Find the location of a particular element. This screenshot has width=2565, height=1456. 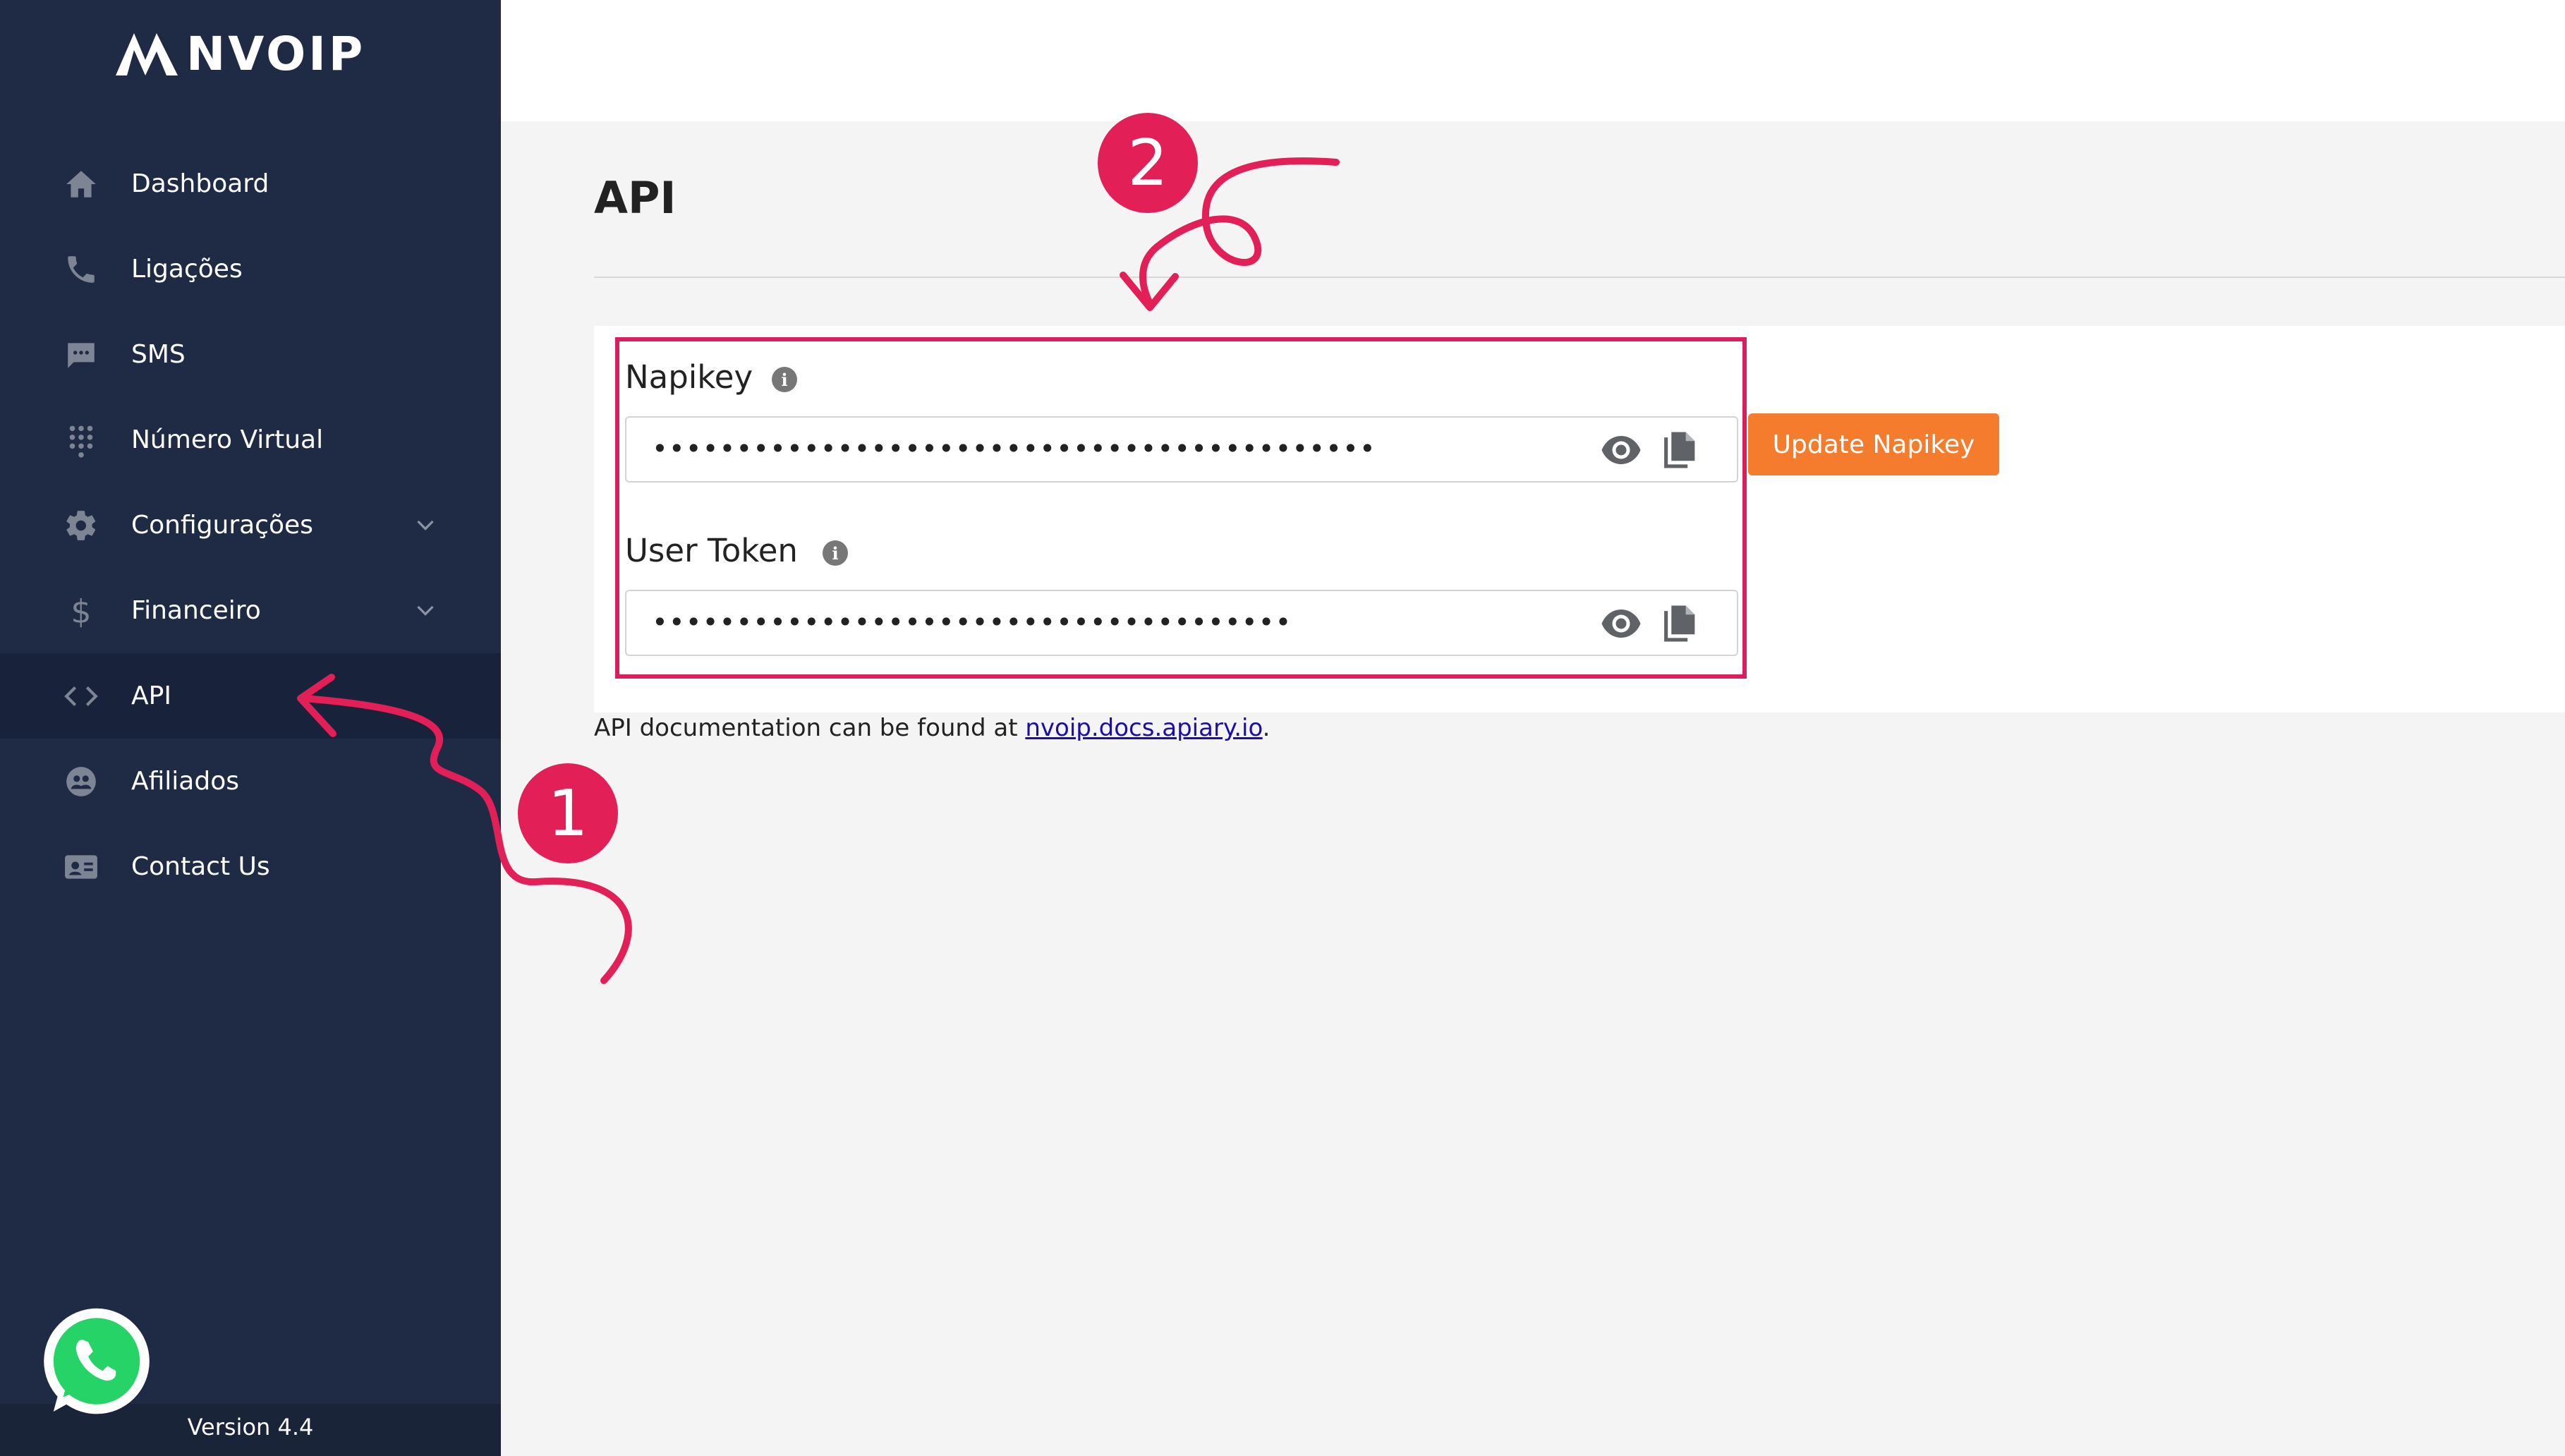

sidebar-item-label: Configurações is located at coordinates (222, 526).